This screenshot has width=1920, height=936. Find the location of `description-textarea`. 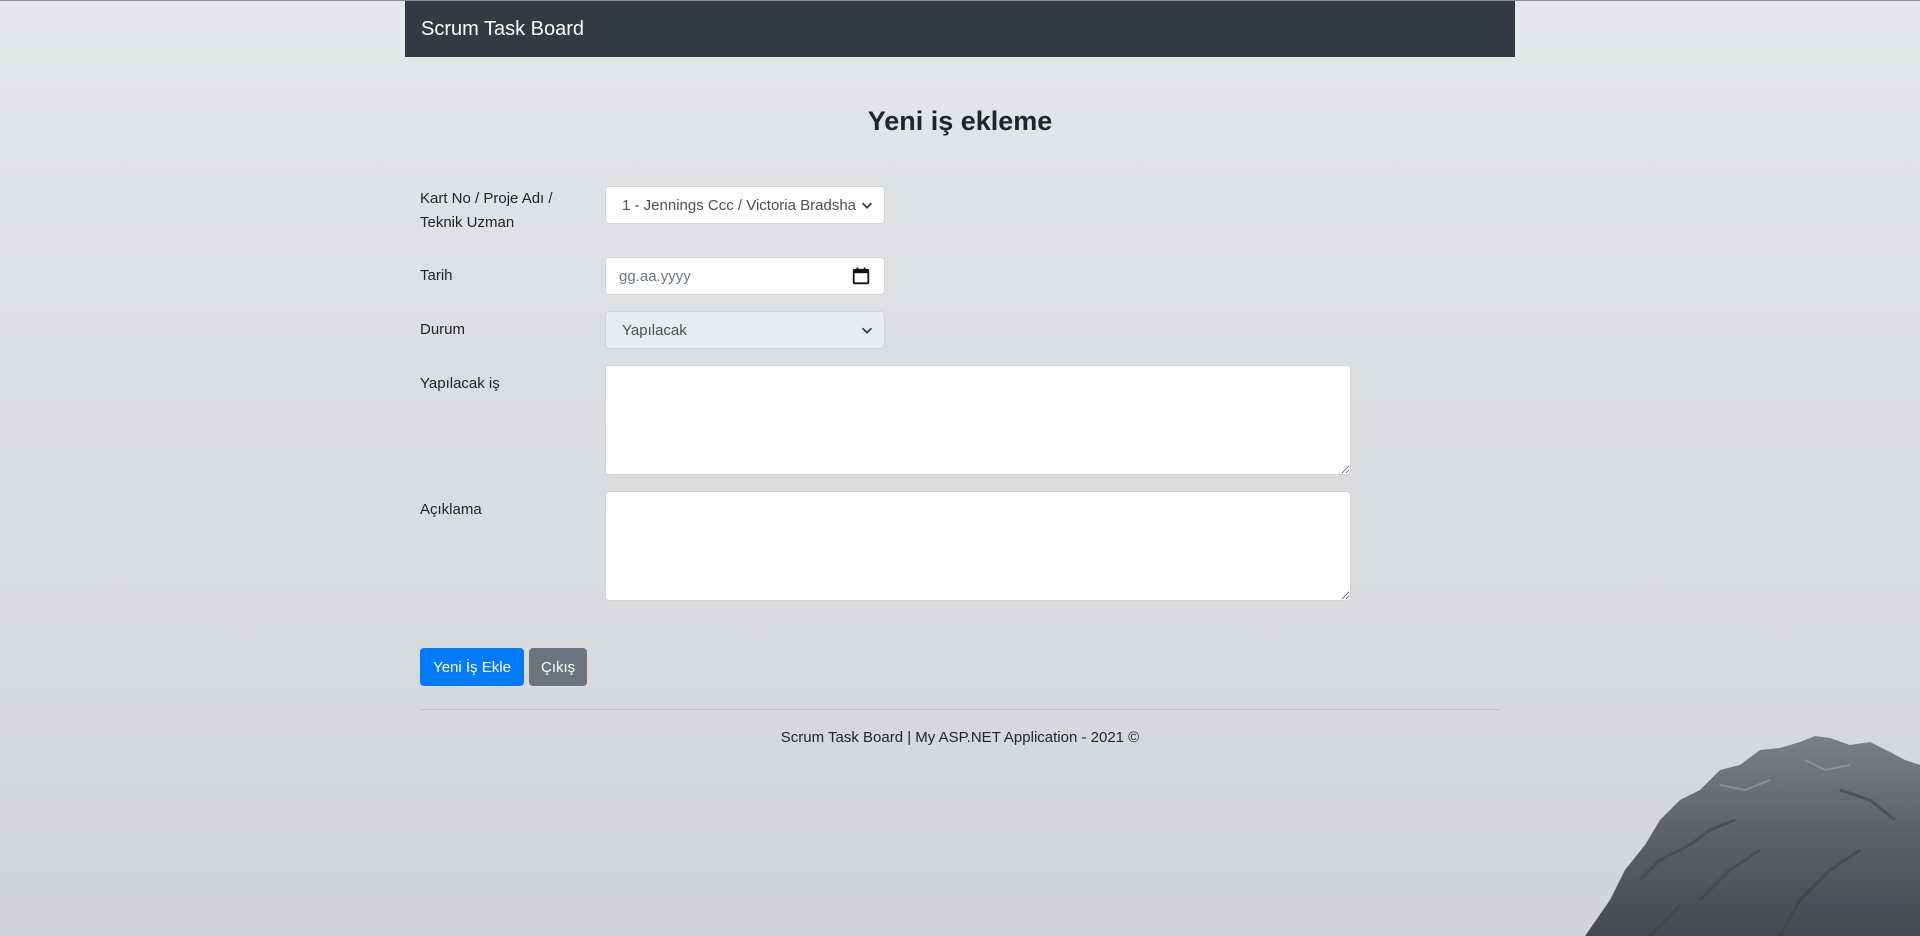

description-textarea is located at coordinates (978, 546).